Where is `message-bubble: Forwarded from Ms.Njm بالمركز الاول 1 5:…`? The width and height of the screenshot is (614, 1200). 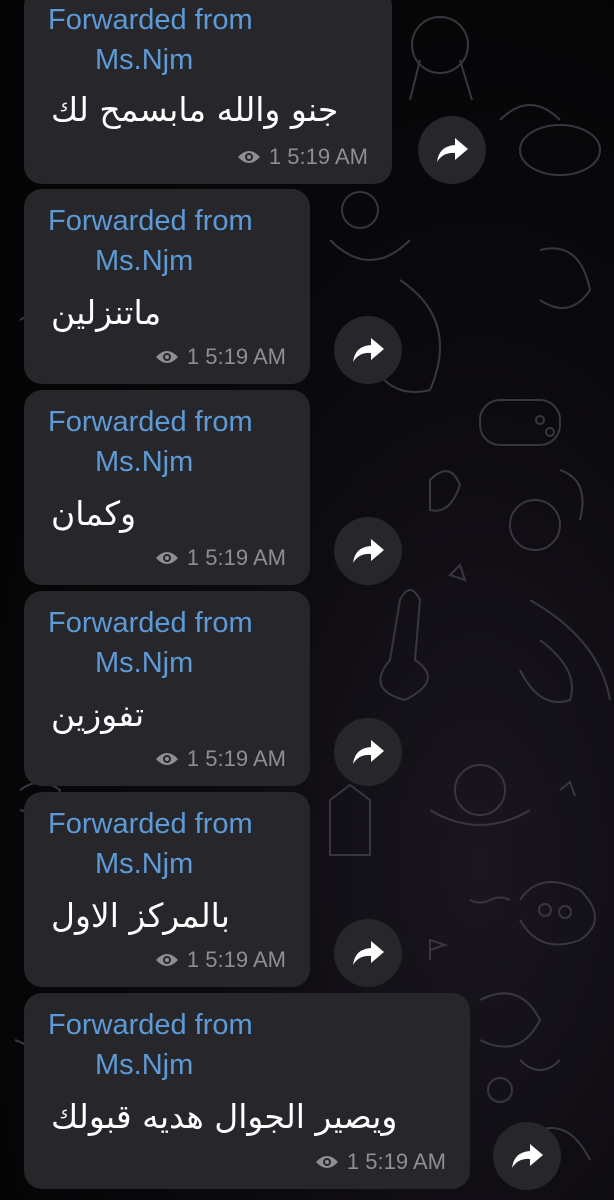
message-bubble: Forwarded from Ms.Njm بالمركز الاول 1 5:… is located at coordinates (167, 889).